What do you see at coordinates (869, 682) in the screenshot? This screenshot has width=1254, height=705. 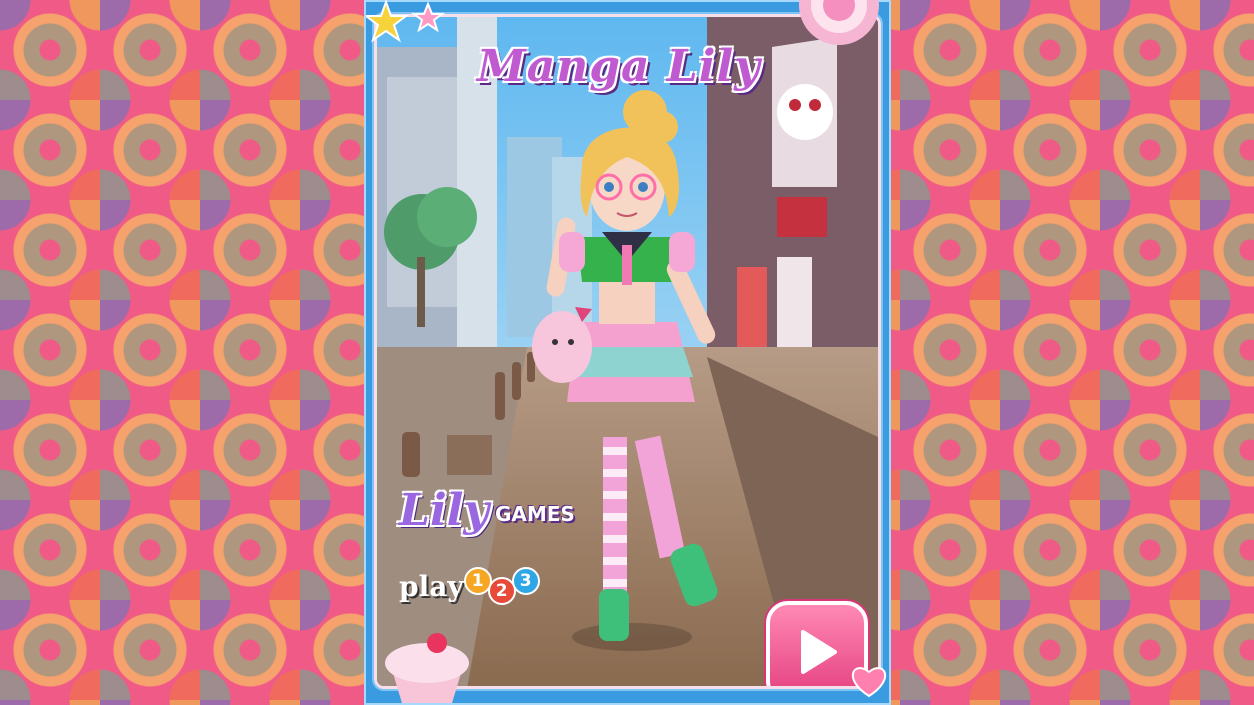 I see `heart-icon` at bounding box center [869, 682].